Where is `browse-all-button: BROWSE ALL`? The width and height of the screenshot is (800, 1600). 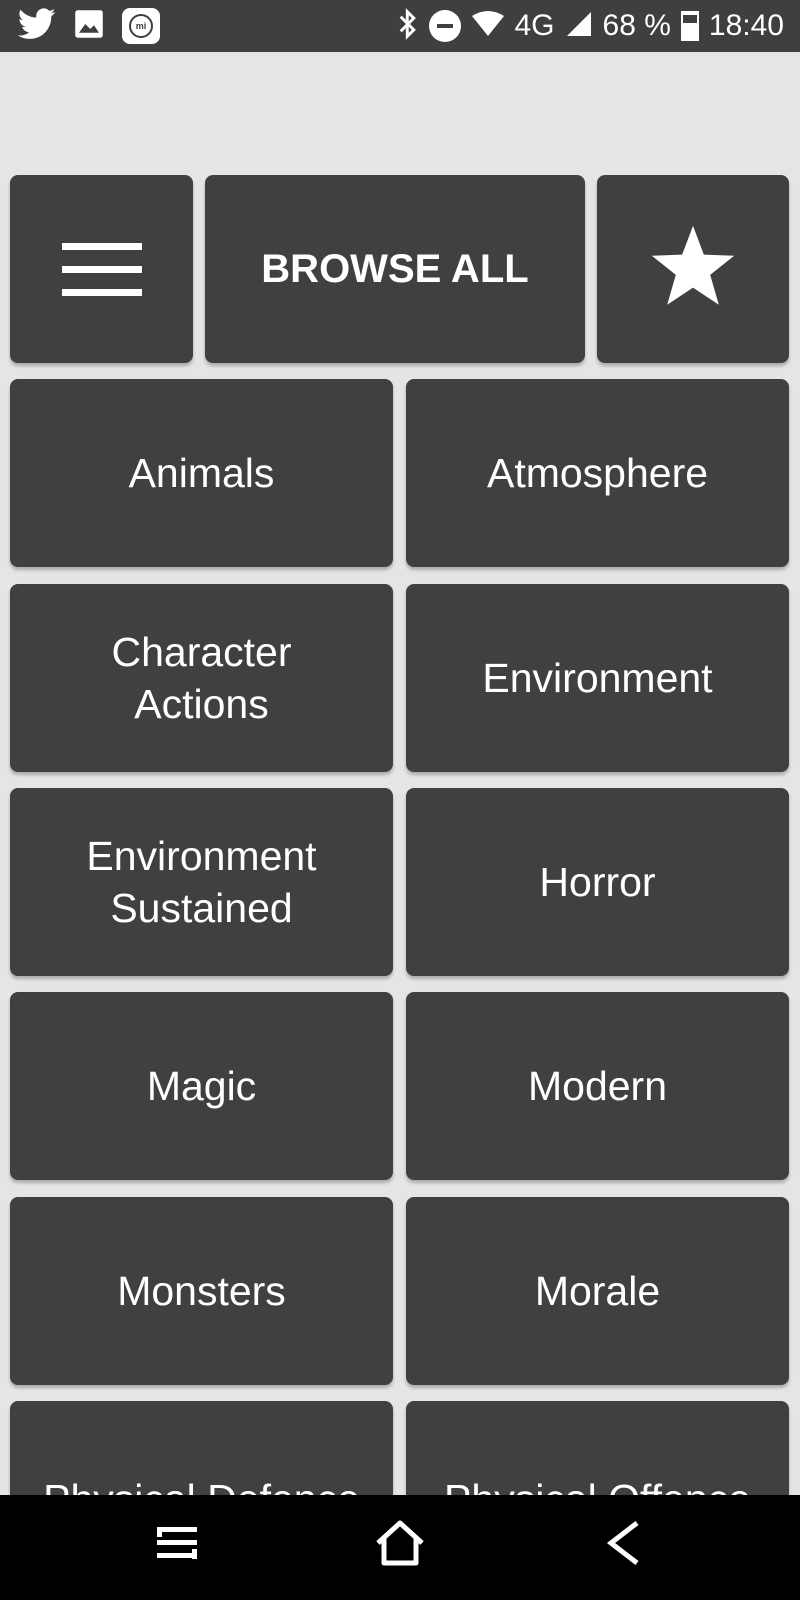
browse-all-button: BROWSE ALL is located at coordinates (395, 269).